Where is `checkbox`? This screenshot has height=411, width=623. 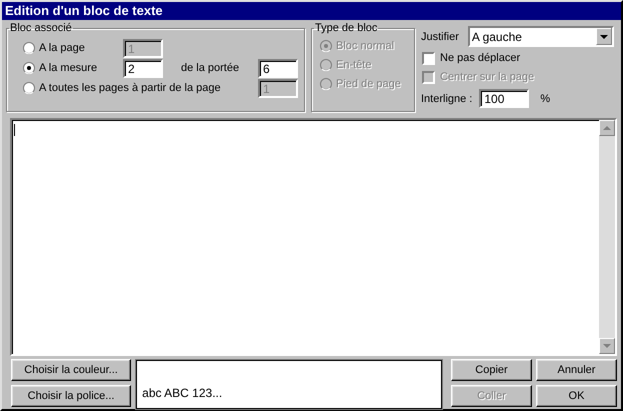
checkbox is located at coordinates (428, 58).